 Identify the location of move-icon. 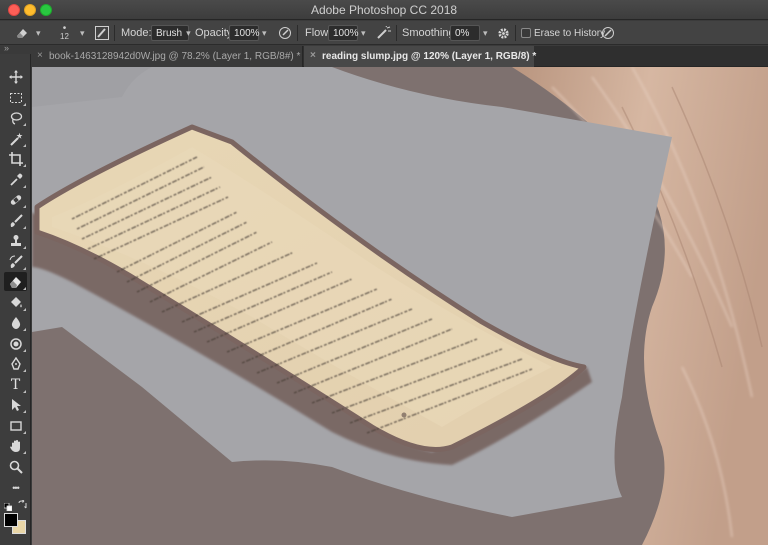
(15, 76).